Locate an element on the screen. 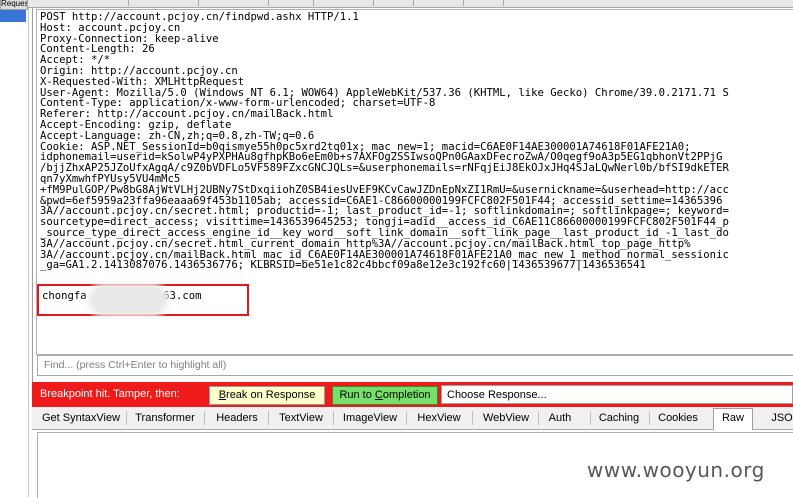 This screenshot has height=498, width=793. run-label-post: ompletion is located at coordinates (406, 395).